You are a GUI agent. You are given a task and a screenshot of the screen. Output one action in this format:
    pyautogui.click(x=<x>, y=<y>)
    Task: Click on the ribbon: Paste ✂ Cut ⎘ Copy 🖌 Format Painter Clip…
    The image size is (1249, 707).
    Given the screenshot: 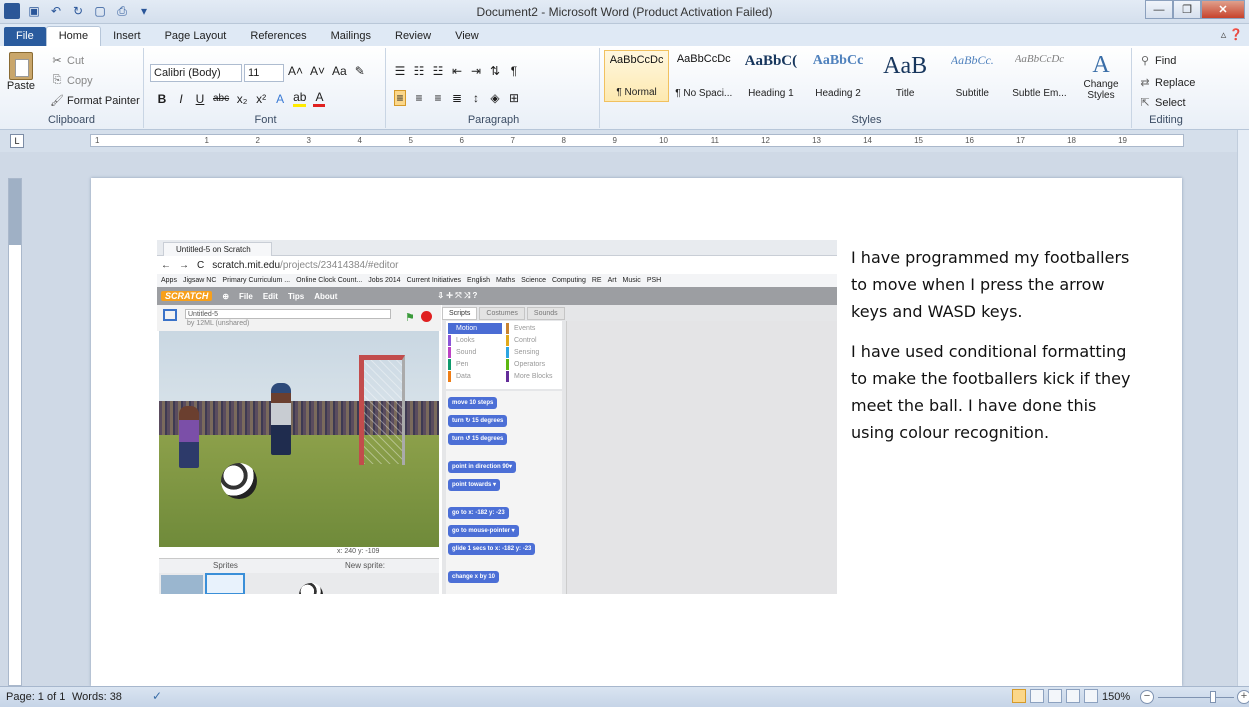 What is the action you would take?
    pyautogui.click(x=624, y=88)
    